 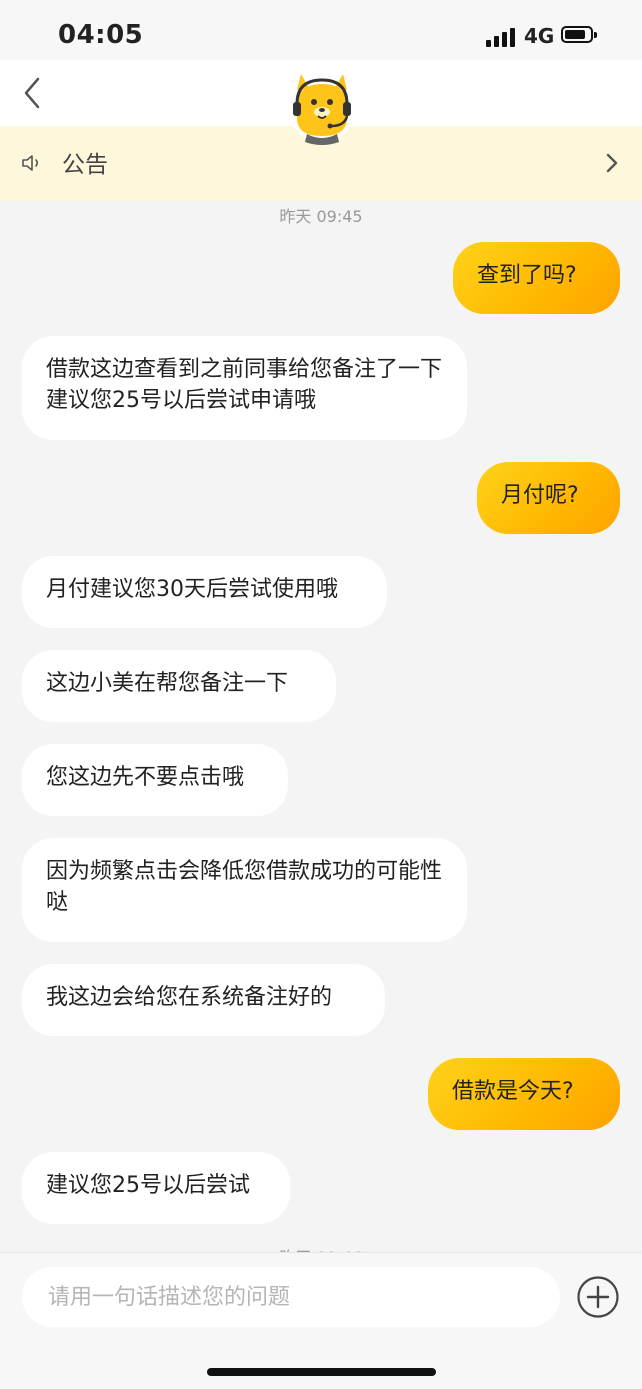 What do you see at coordinates (321, 30) in the screenshot?
I see `status-bar: 04:05 4G` at bounding box center [321, 30].